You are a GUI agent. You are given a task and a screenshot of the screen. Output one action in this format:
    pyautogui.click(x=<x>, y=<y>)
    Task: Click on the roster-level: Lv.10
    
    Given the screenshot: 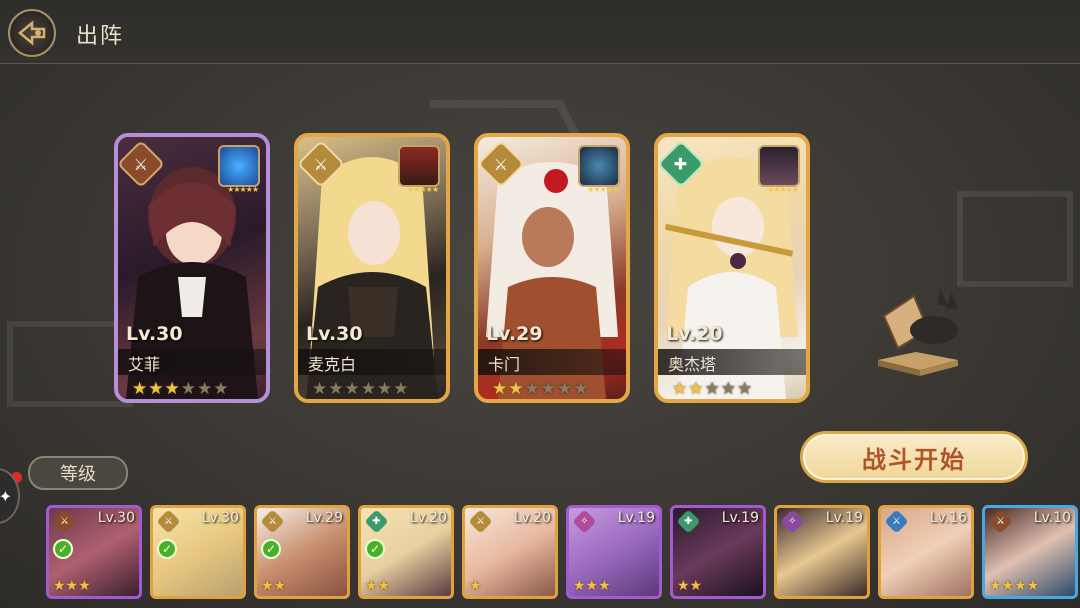 What is the action you would take?
    pyautogui.click(x=1052, y=518)
    